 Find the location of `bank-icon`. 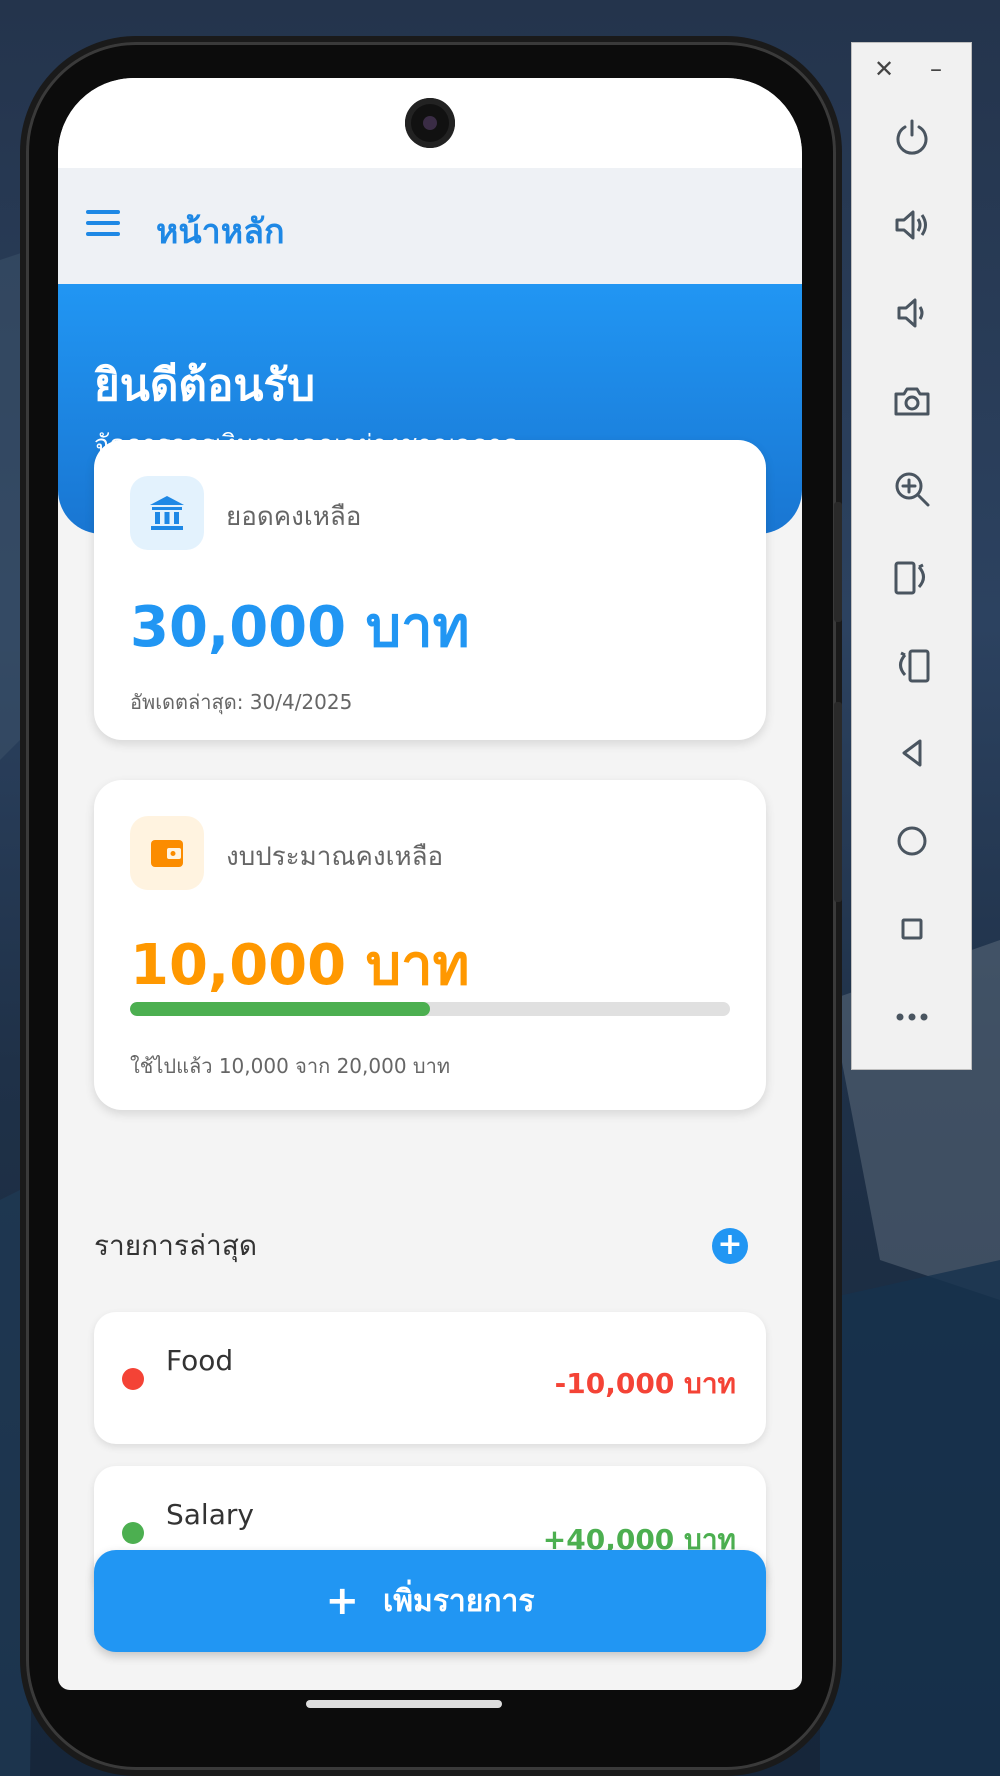

bank-icon is located at coordinates (167, 513).